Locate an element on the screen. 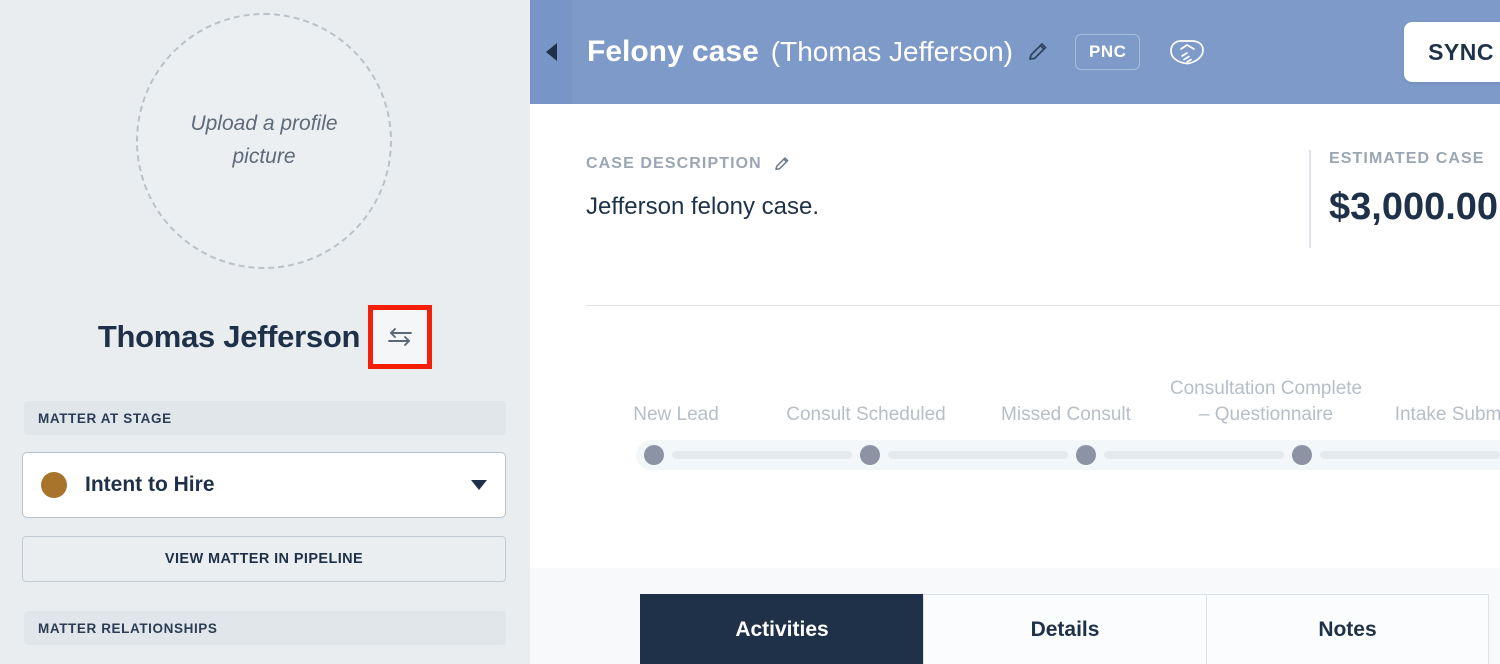 The image size is (1500, 664). case-description-text: Jefferson felony case. is located at coordinates (703, 206).